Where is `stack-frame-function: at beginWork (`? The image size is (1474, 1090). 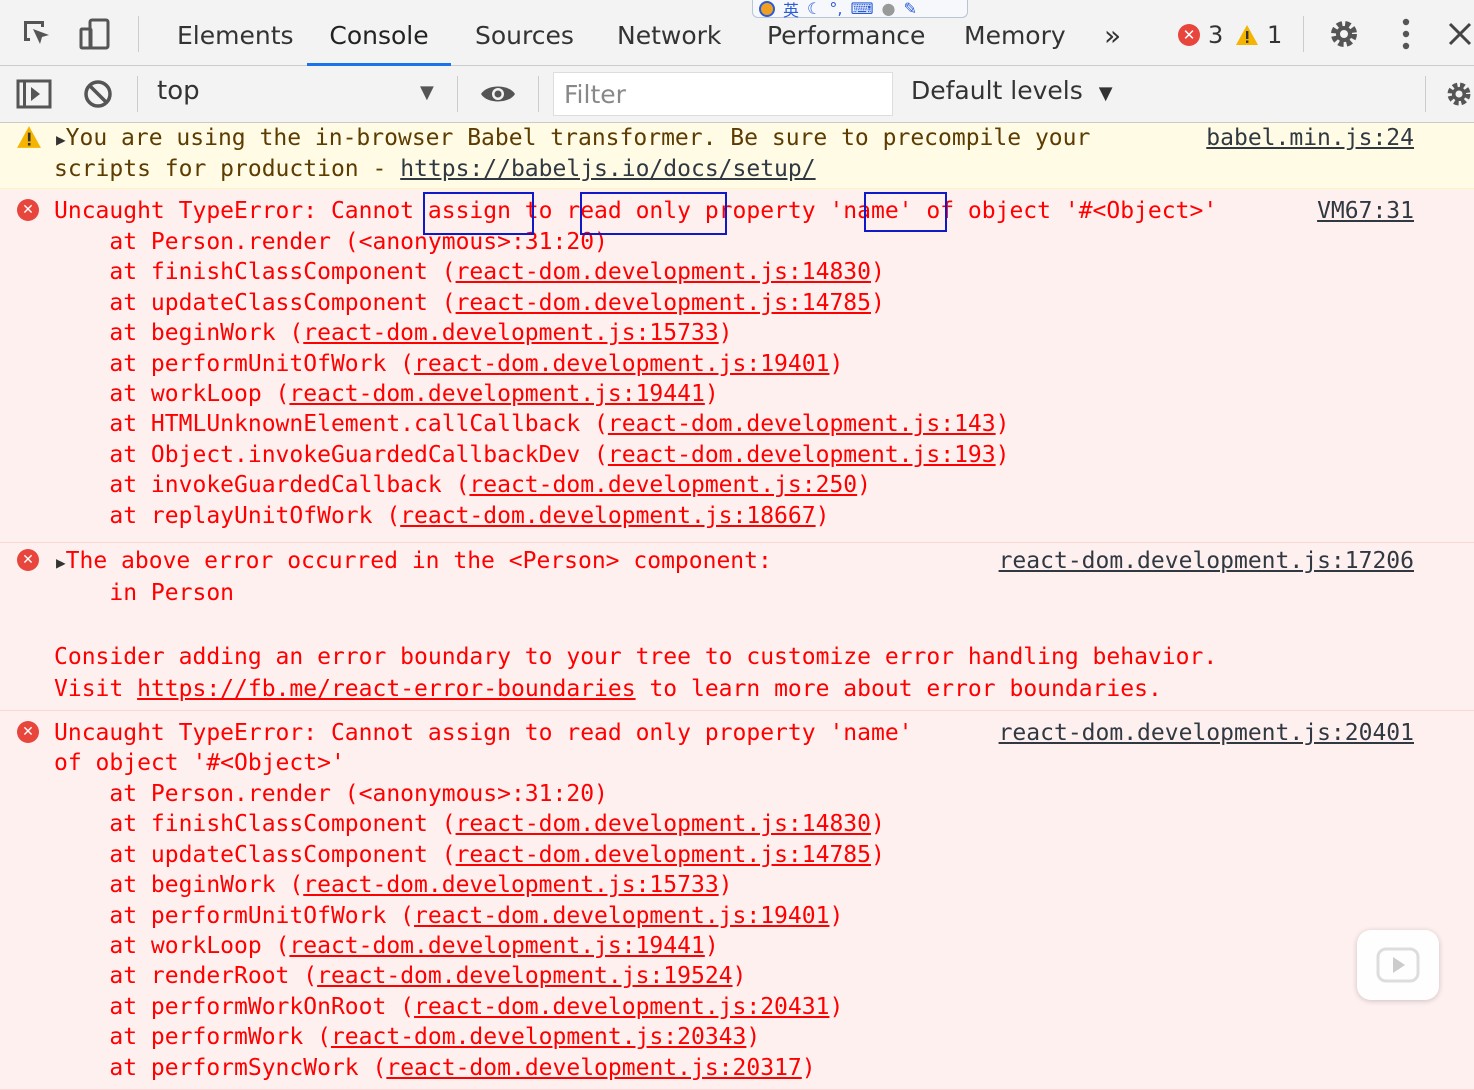 stack-frame-function: at beginWork ( is located at coordinates (179, 333).